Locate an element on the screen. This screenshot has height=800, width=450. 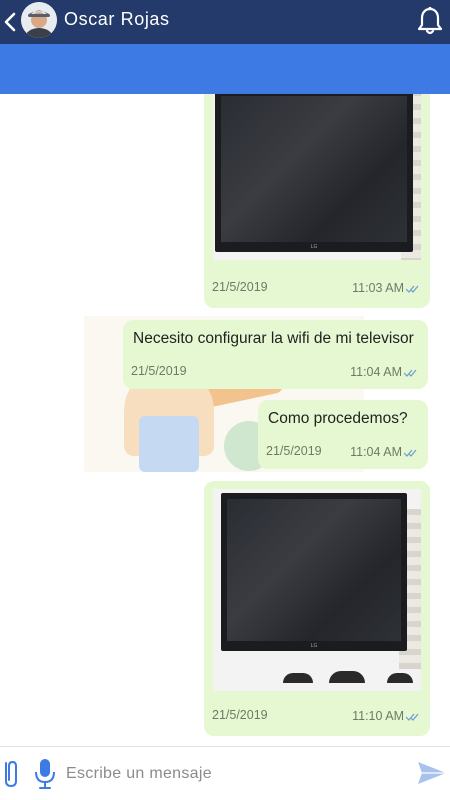
chat-header: Oscar Rojas is located at coordinates (225, 22).